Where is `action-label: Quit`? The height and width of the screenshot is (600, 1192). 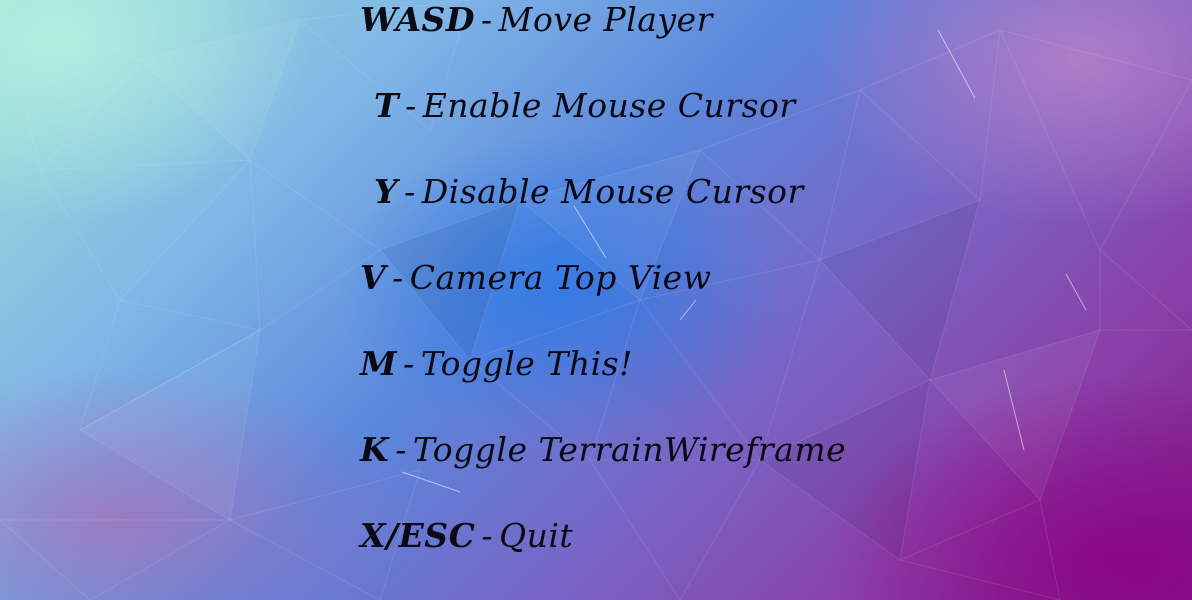
action-label: Quit is located at coordinates (536, 535).